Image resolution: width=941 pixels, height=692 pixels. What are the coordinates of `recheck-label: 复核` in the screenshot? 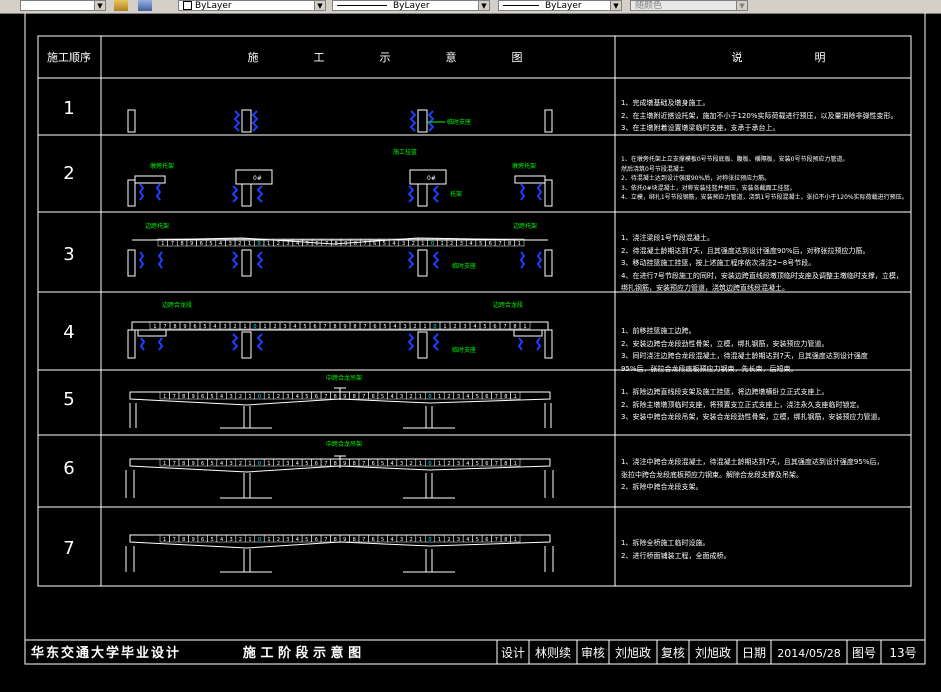 It's located at (673, 653).